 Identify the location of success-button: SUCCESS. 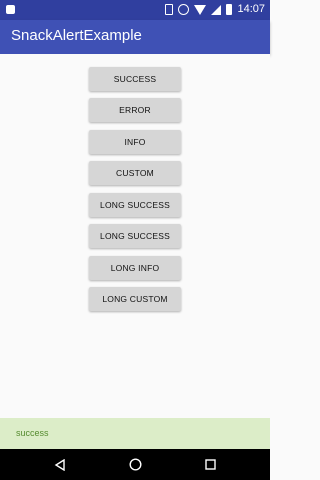
(135, 79).